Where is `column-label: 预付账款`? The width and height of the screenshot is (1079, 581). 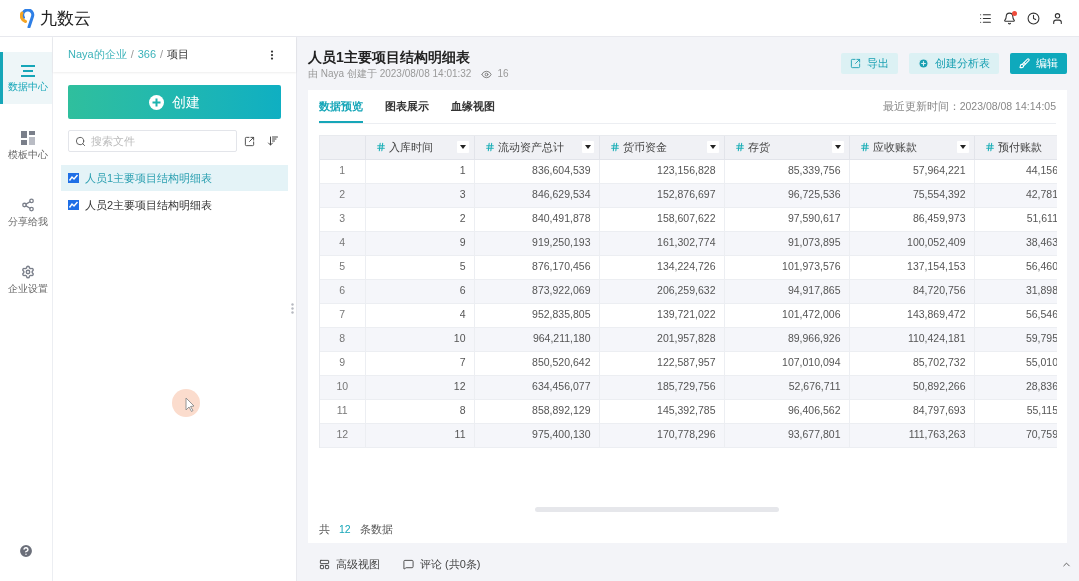 column-label: 预付账款 is located at coordinates (1019, 147).